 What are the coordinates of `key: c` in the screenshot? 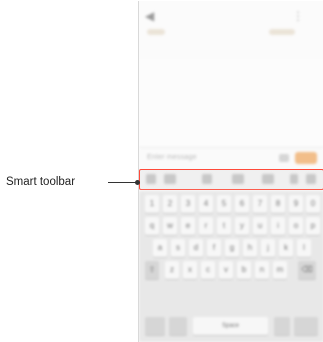 It's located at (208, 270).